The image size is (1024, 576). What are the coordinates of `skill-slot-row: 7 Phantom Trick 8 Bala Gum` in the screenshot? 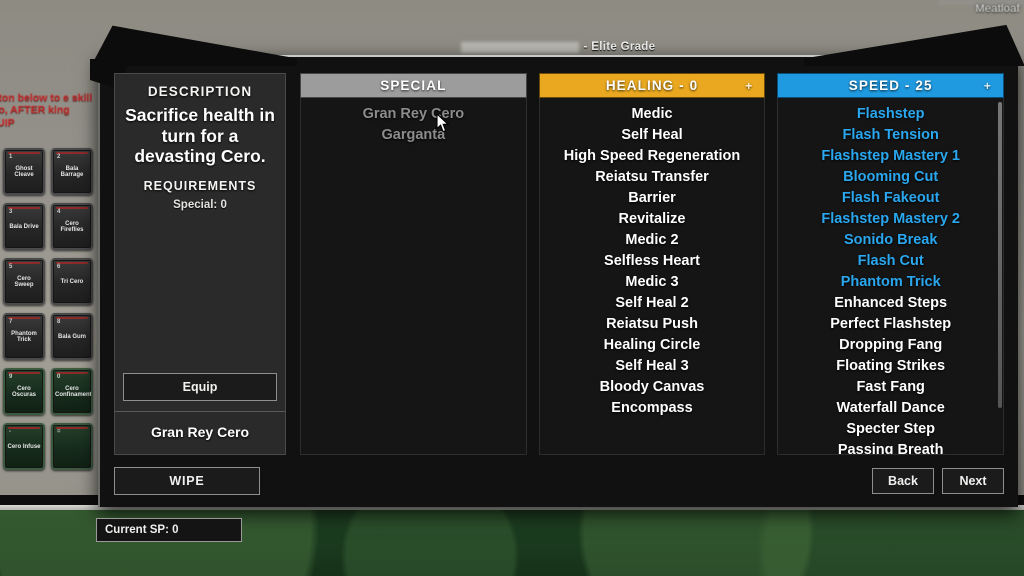 It's located at (49, 336).